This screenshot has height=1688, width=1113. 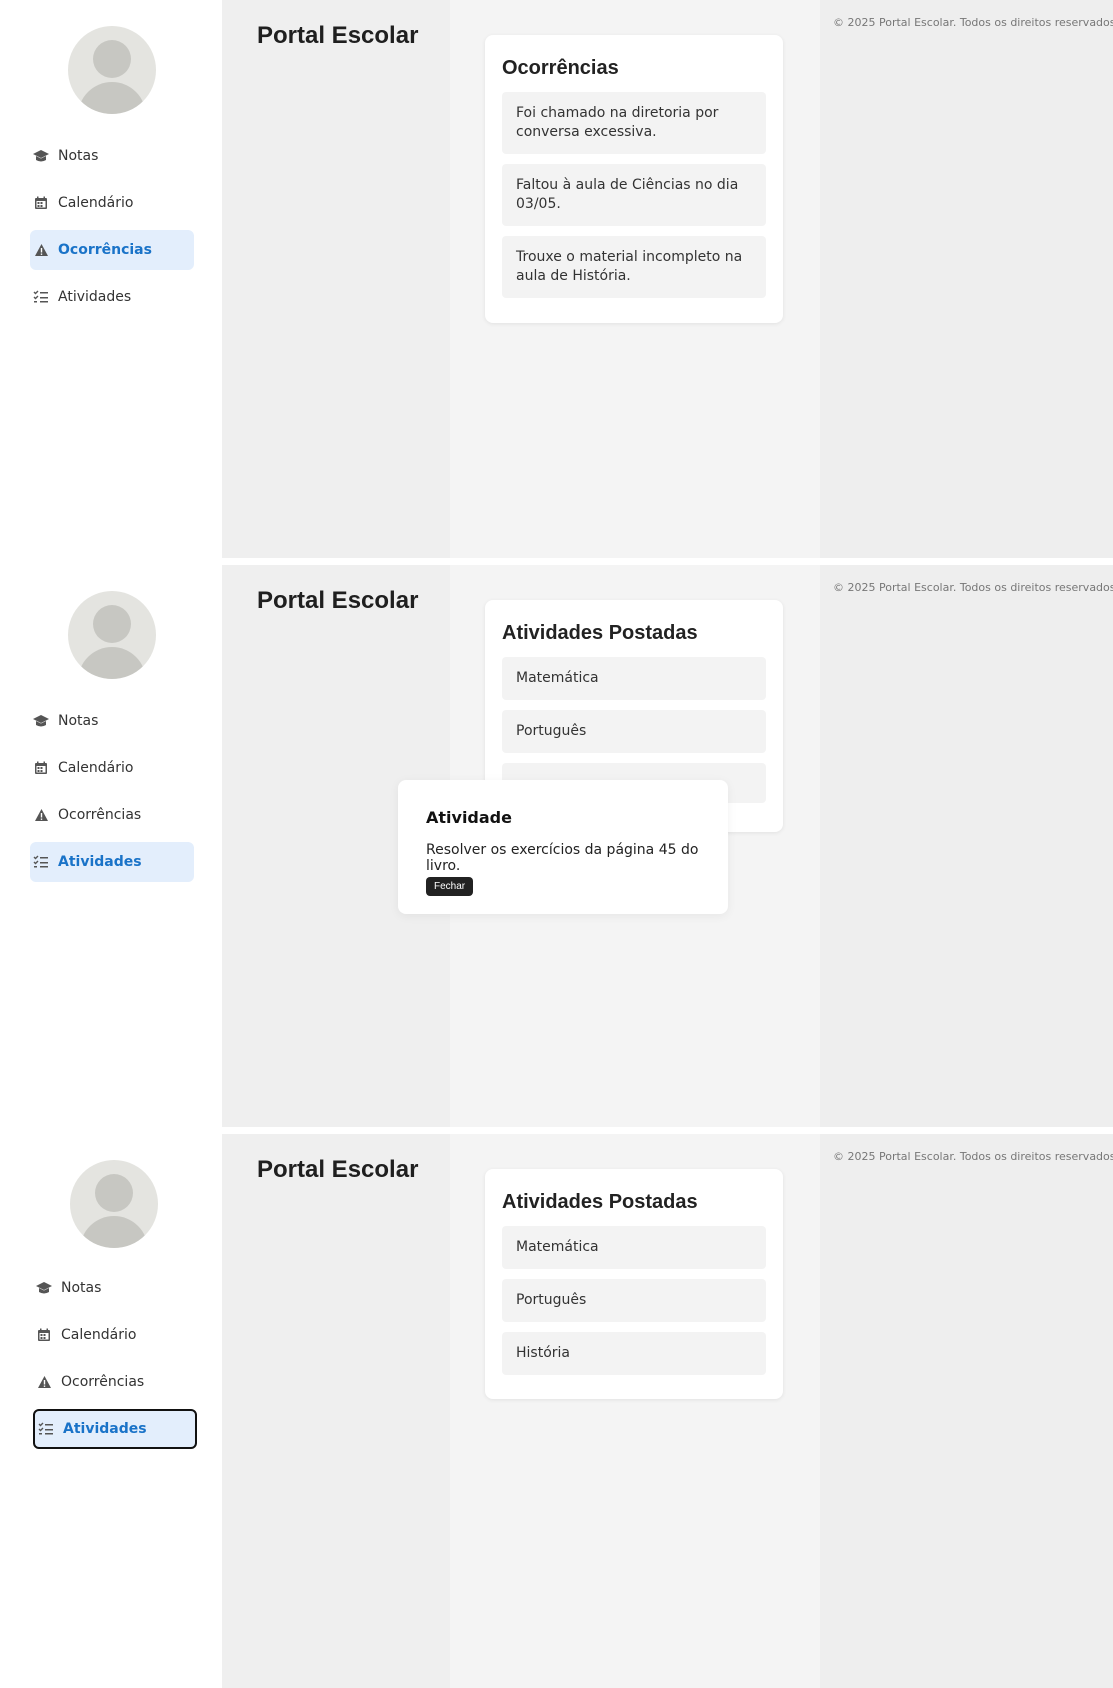 What do you see at coordinates (634, 195) in the screenshot?
I see `list-item: Faltou à aula de Ciências no dia 03/05.` at bounding box center [634, 195].